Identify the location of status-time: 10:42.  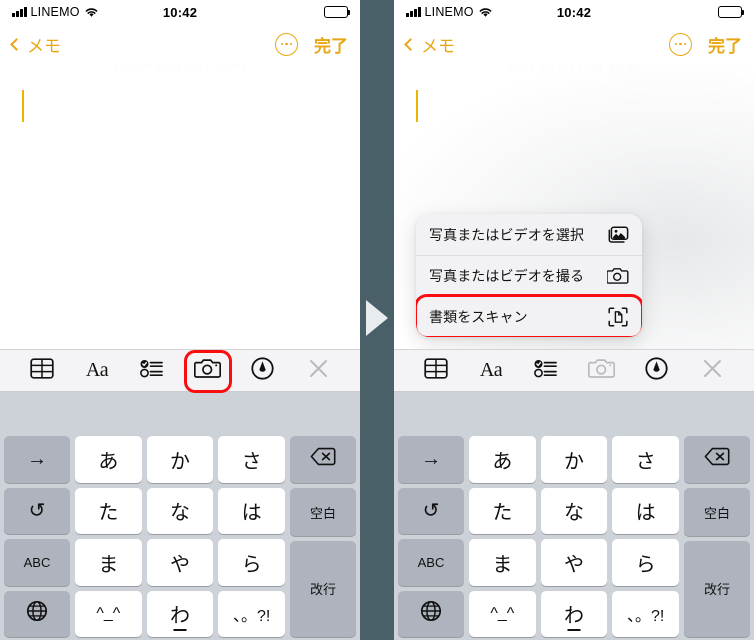
(574, 12).